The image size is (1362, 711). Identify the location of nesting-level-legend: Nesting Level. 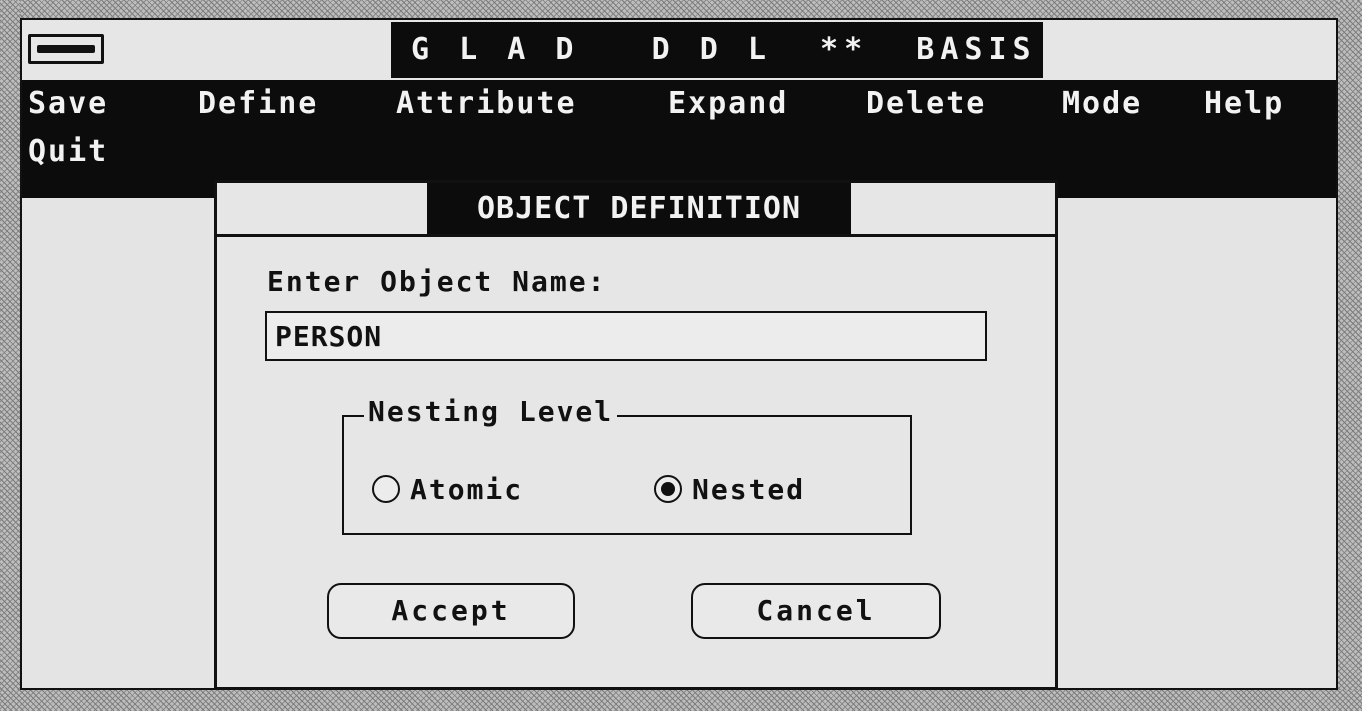
(491, 411).